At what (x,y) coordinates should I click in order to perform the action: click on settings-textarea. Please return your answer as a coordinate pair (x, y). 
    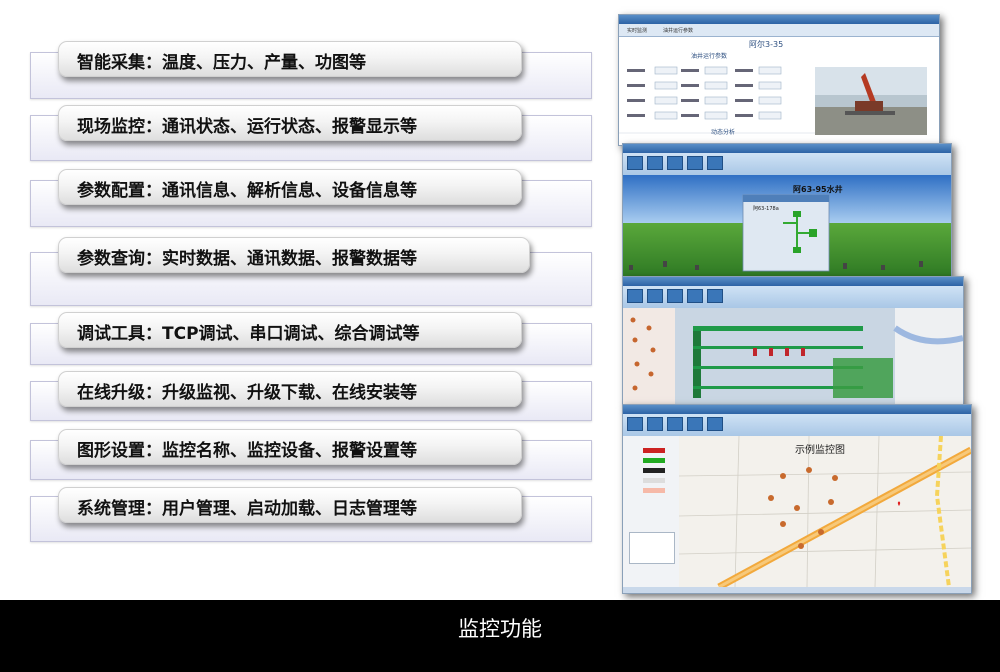
    Looking at the image, I should click on (652, 548).